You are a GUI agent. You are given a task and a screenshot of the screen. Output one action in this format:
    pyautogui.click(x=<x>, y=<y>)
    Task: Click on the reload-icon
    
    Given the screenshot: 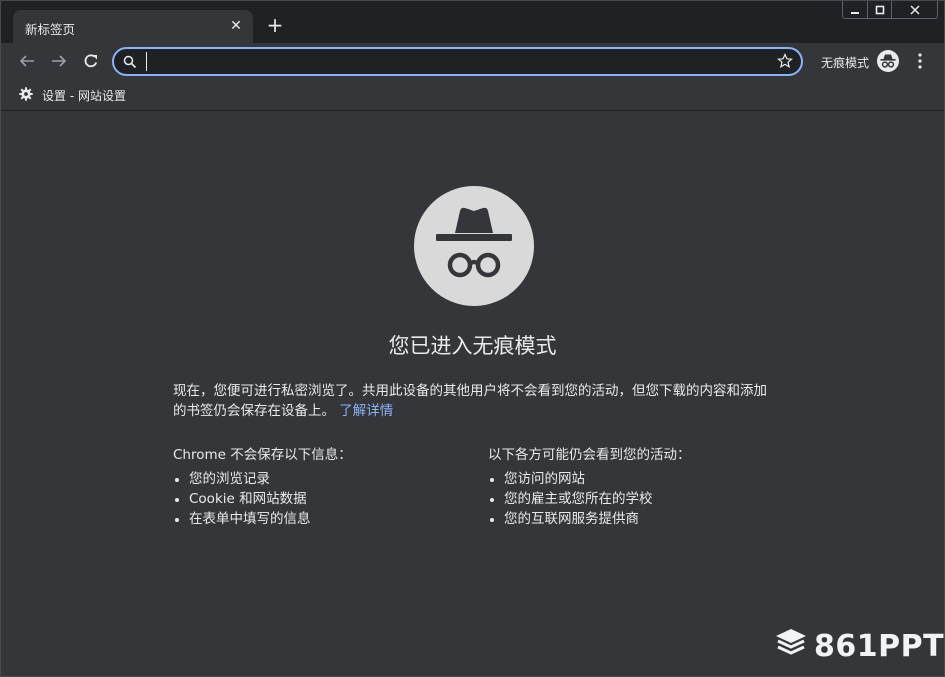 What is the action you would take?
    pyautogui.click(x=91, y=61)
    